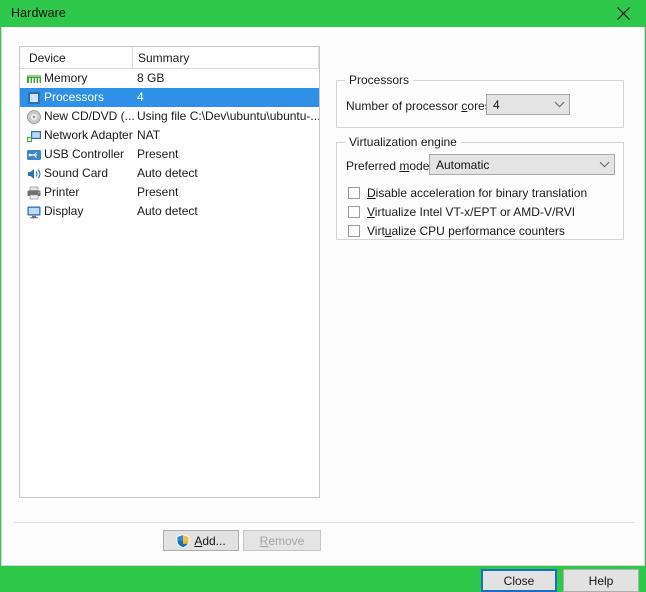 The image size is (646, 592). I want to click on device-name: Printer, so click(62, 192).